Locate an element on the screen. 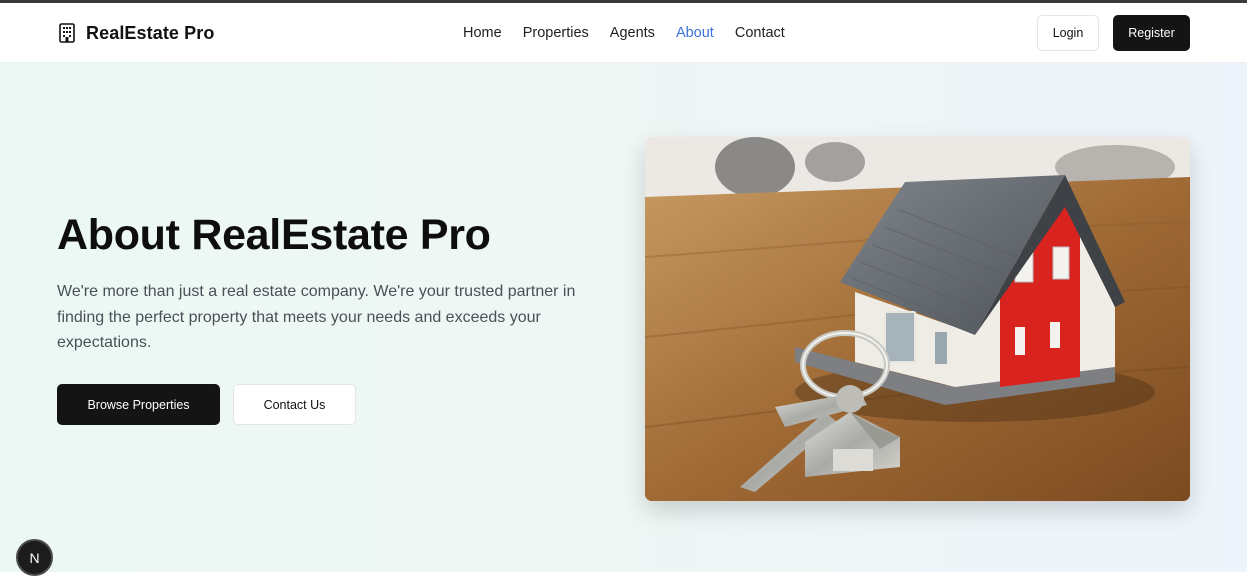 The width and height of the screenshot is (1247, 586). brand-name: RealEstate Pro is located at coordinates (150, 32).